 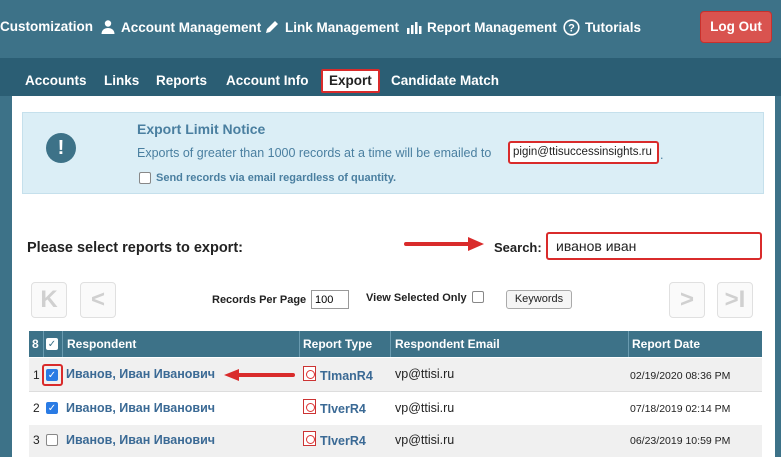 I want to click on selected-count: 8, so click(x=35, y=344).